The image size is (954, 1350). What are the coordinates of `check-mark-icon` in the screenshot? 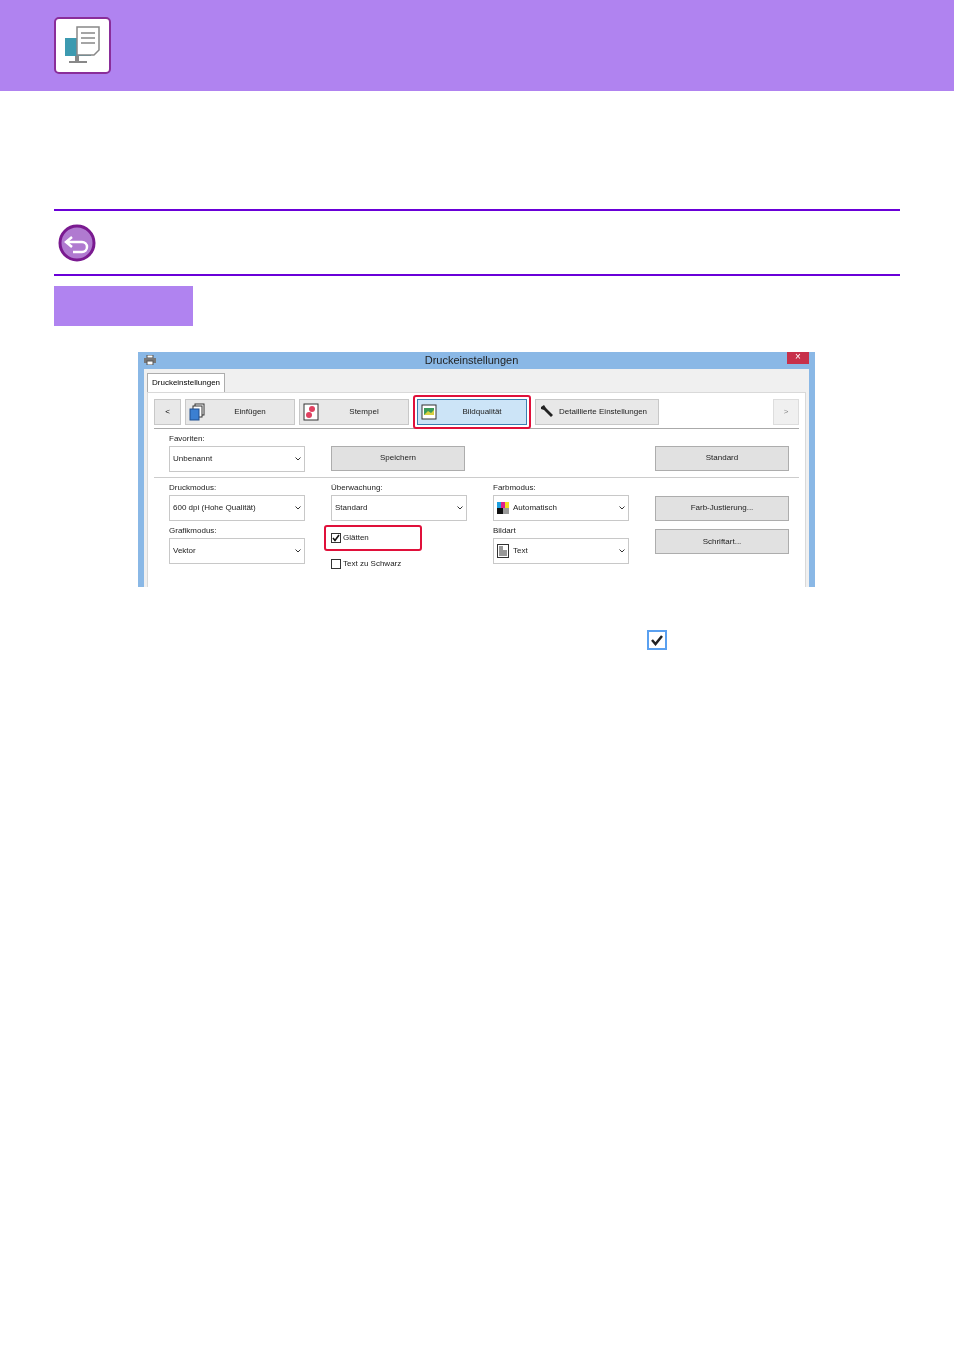 It's located at (336, 537).